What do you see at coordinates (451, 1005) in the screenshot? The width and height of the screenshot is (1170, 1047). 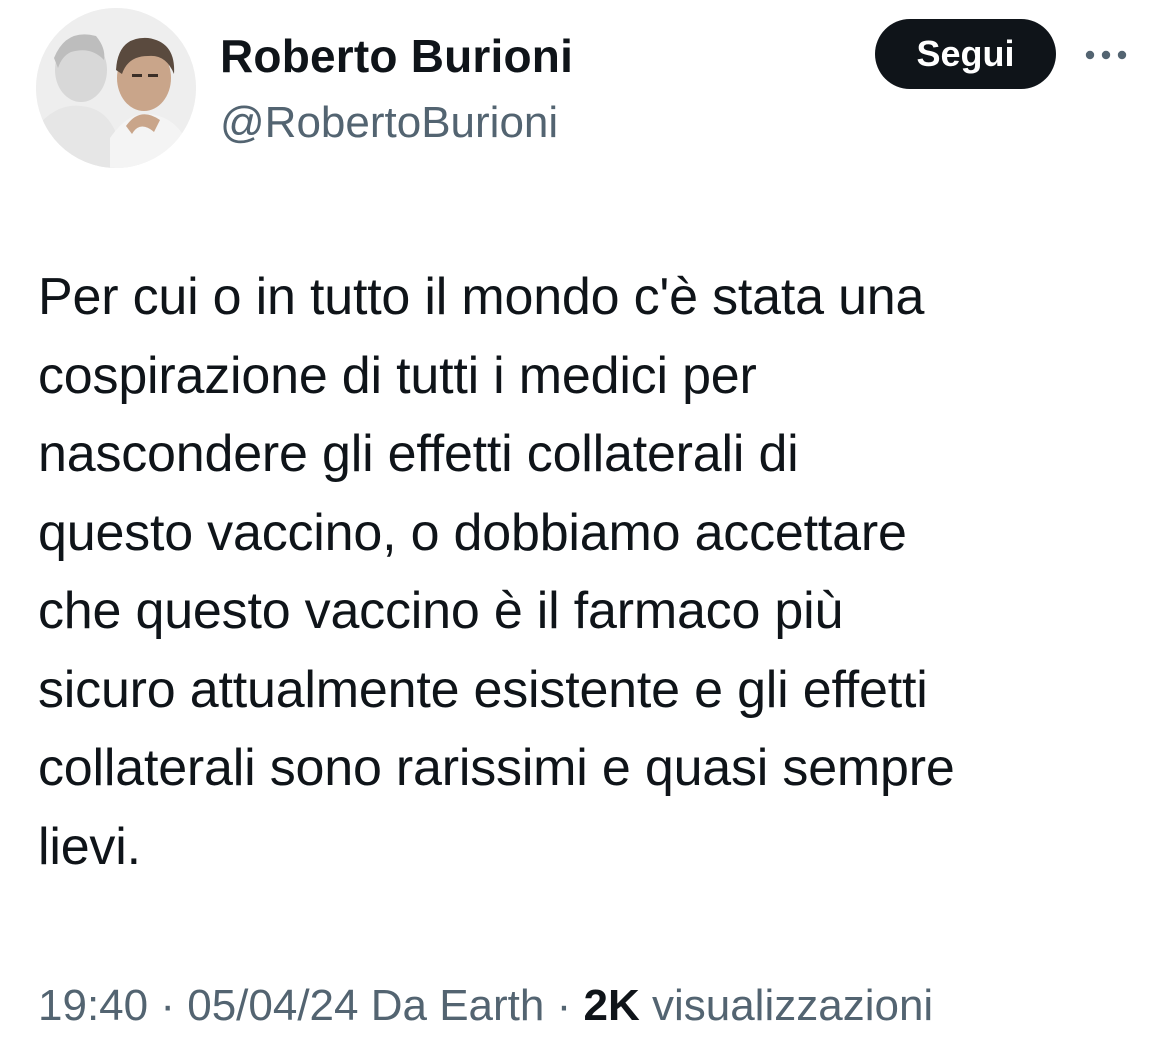 I see `tweet-source: Da Earth` at bounding box center [451, 1005].